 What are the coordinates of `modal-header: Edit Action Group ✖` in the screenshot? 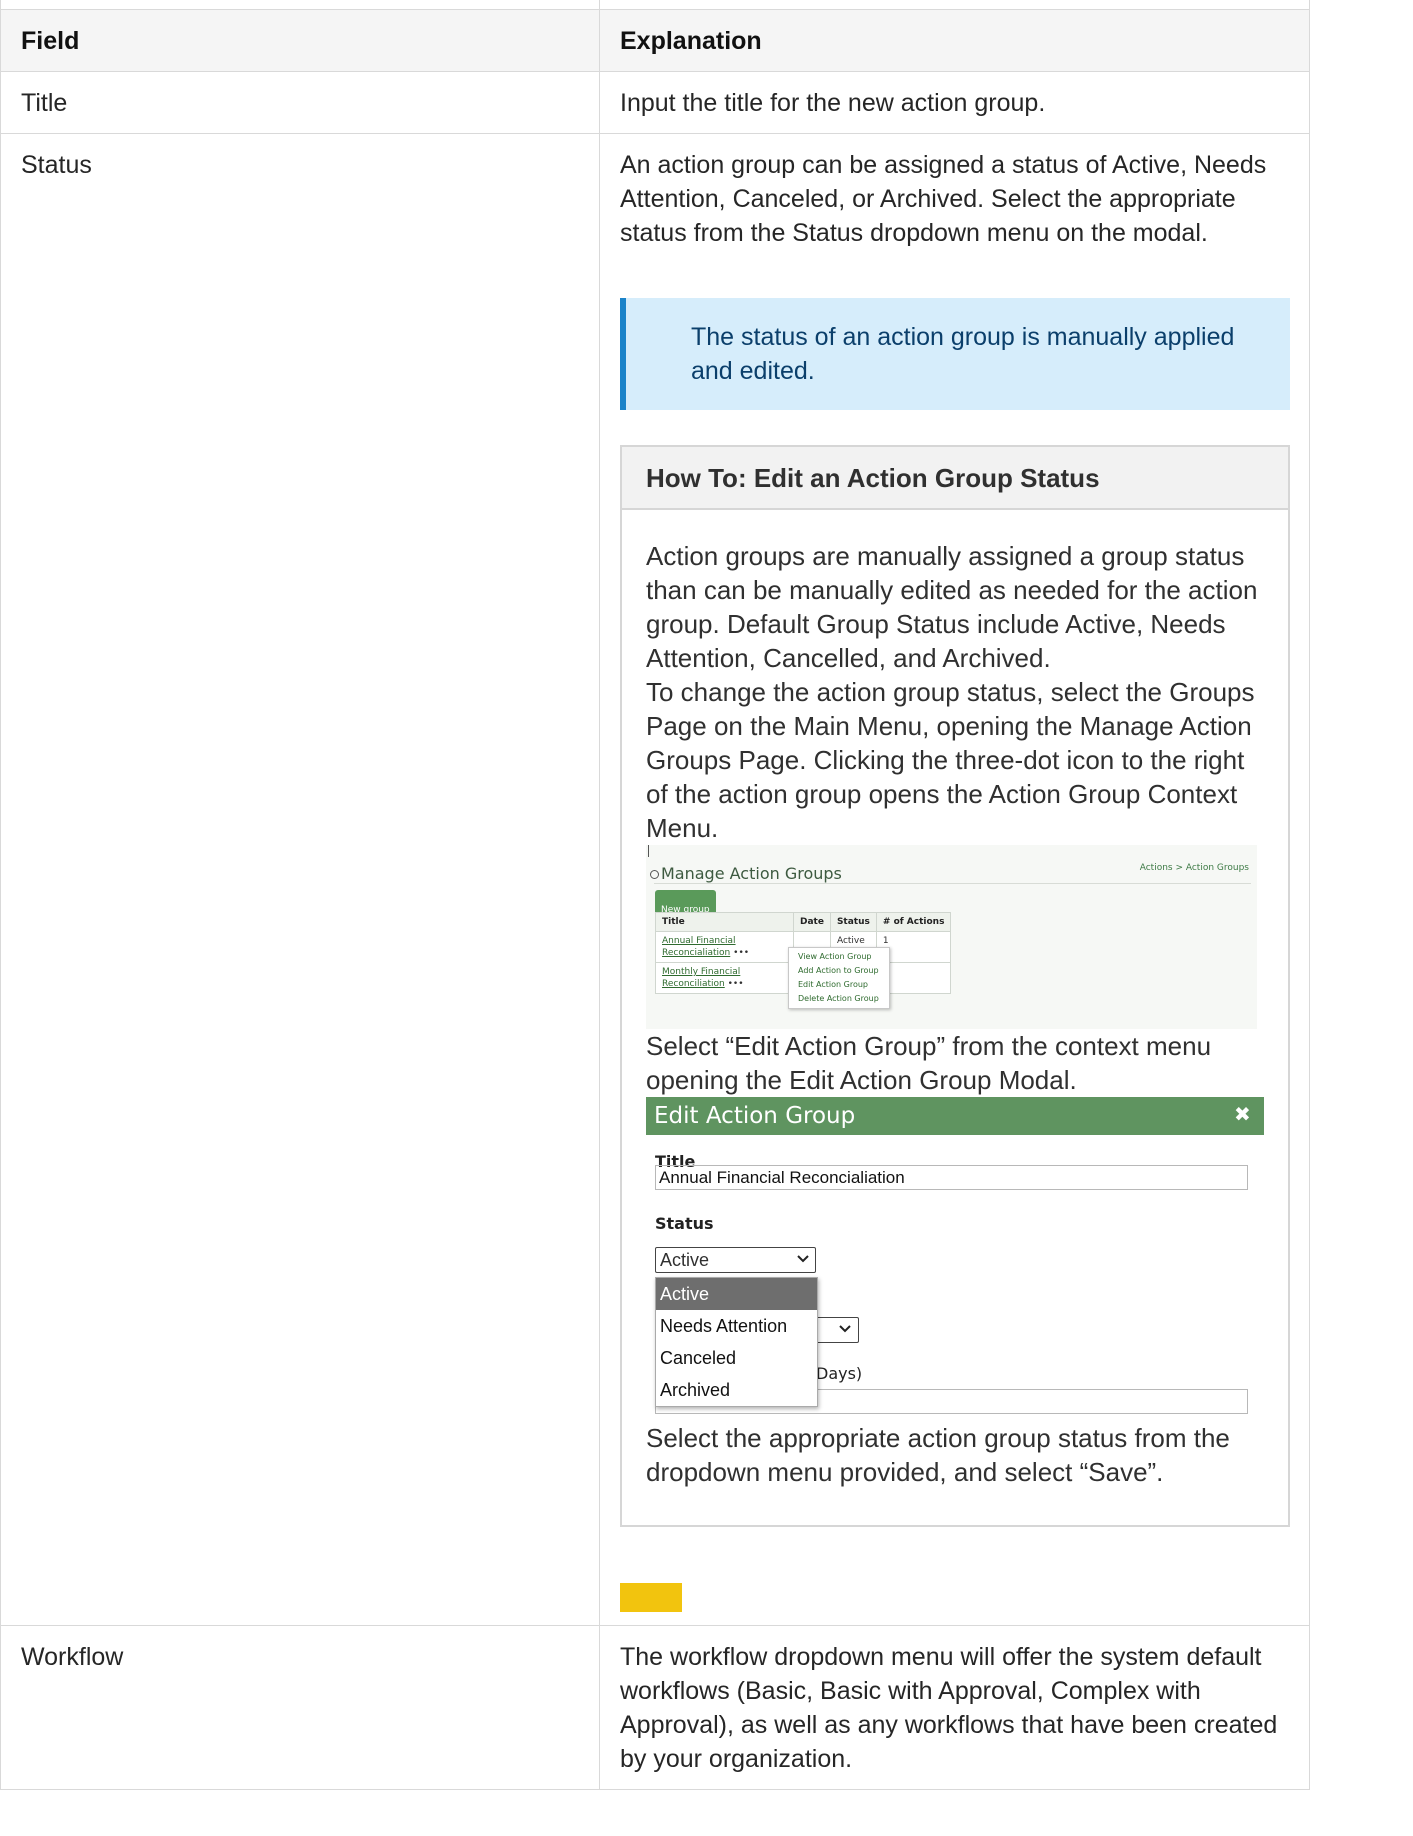 It's located at (955, 1116).